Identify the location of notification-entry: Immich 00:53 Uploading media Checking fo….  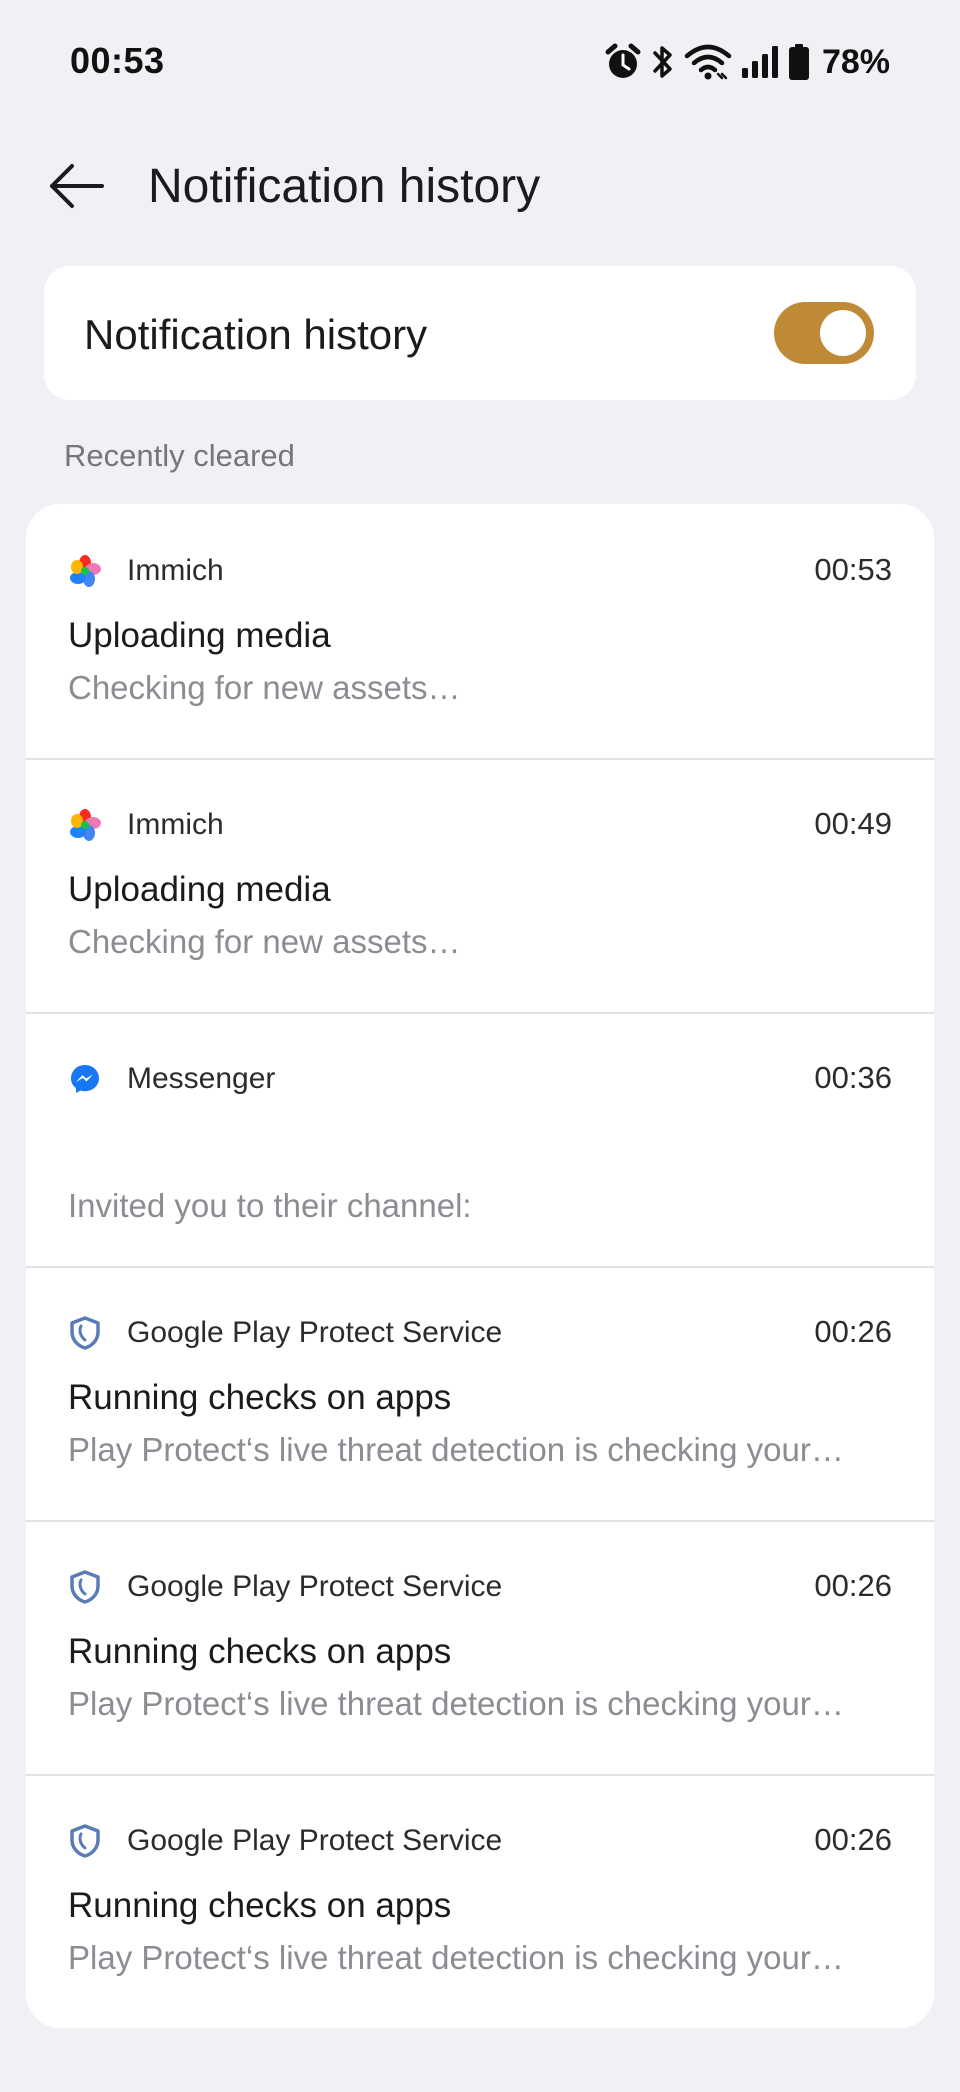
(480, 631).